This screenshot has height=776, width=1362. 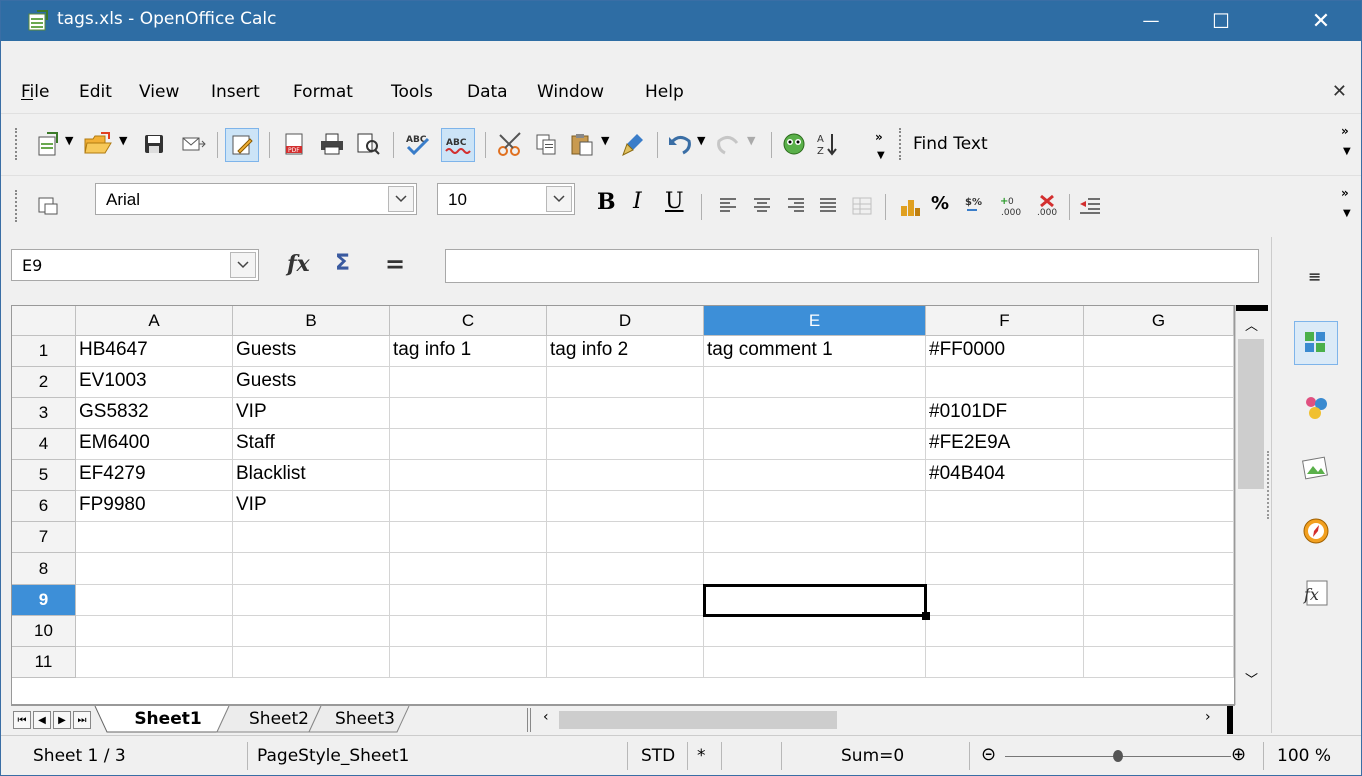 What do you see at coordinates (311, 475) in the screenshot?
I see `cell-B5: Blacklist` at bounding box center [311, 475].